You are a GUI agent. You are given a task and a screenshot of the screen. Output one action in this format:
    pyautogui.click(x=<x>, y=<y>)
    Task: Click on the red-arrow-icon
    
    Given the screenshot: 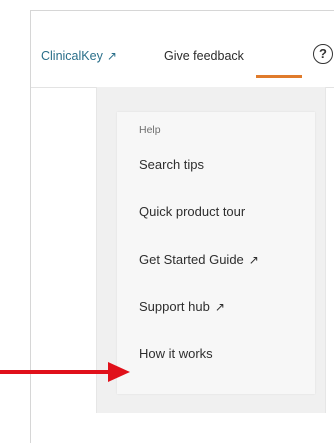 What is the action you would take?
    pyautogui.click(x=65, y=372)
    